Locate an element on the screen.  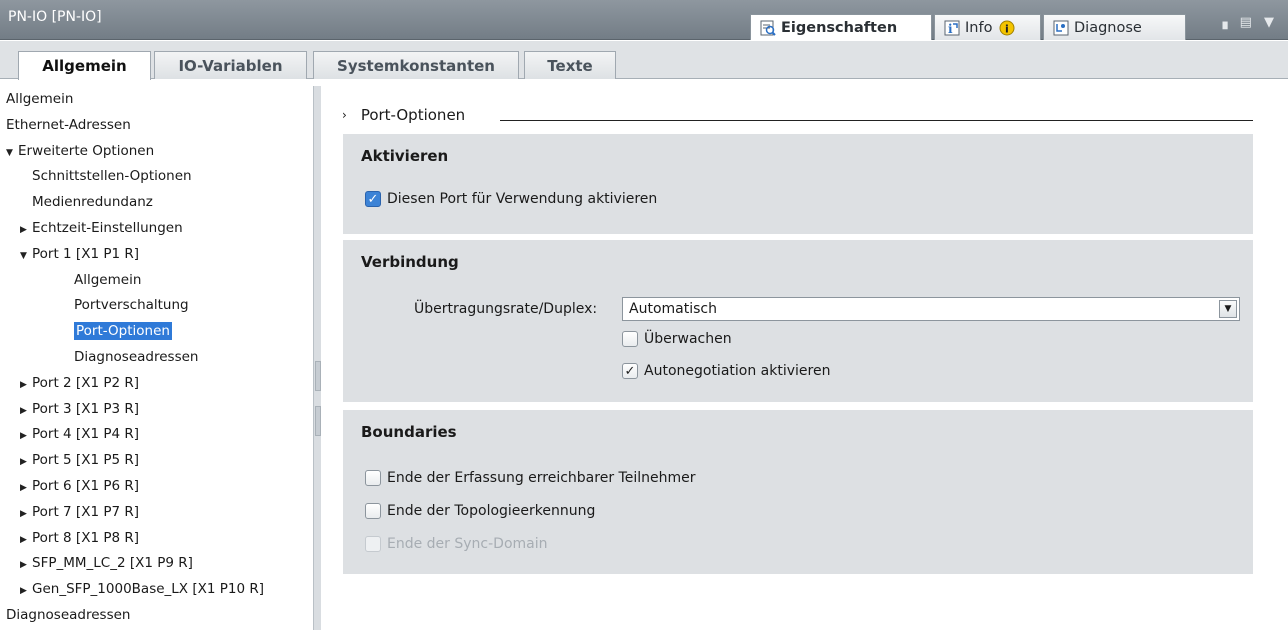
tab-eigenschaften: Eigenschaften is located at coordinates (841, 27).